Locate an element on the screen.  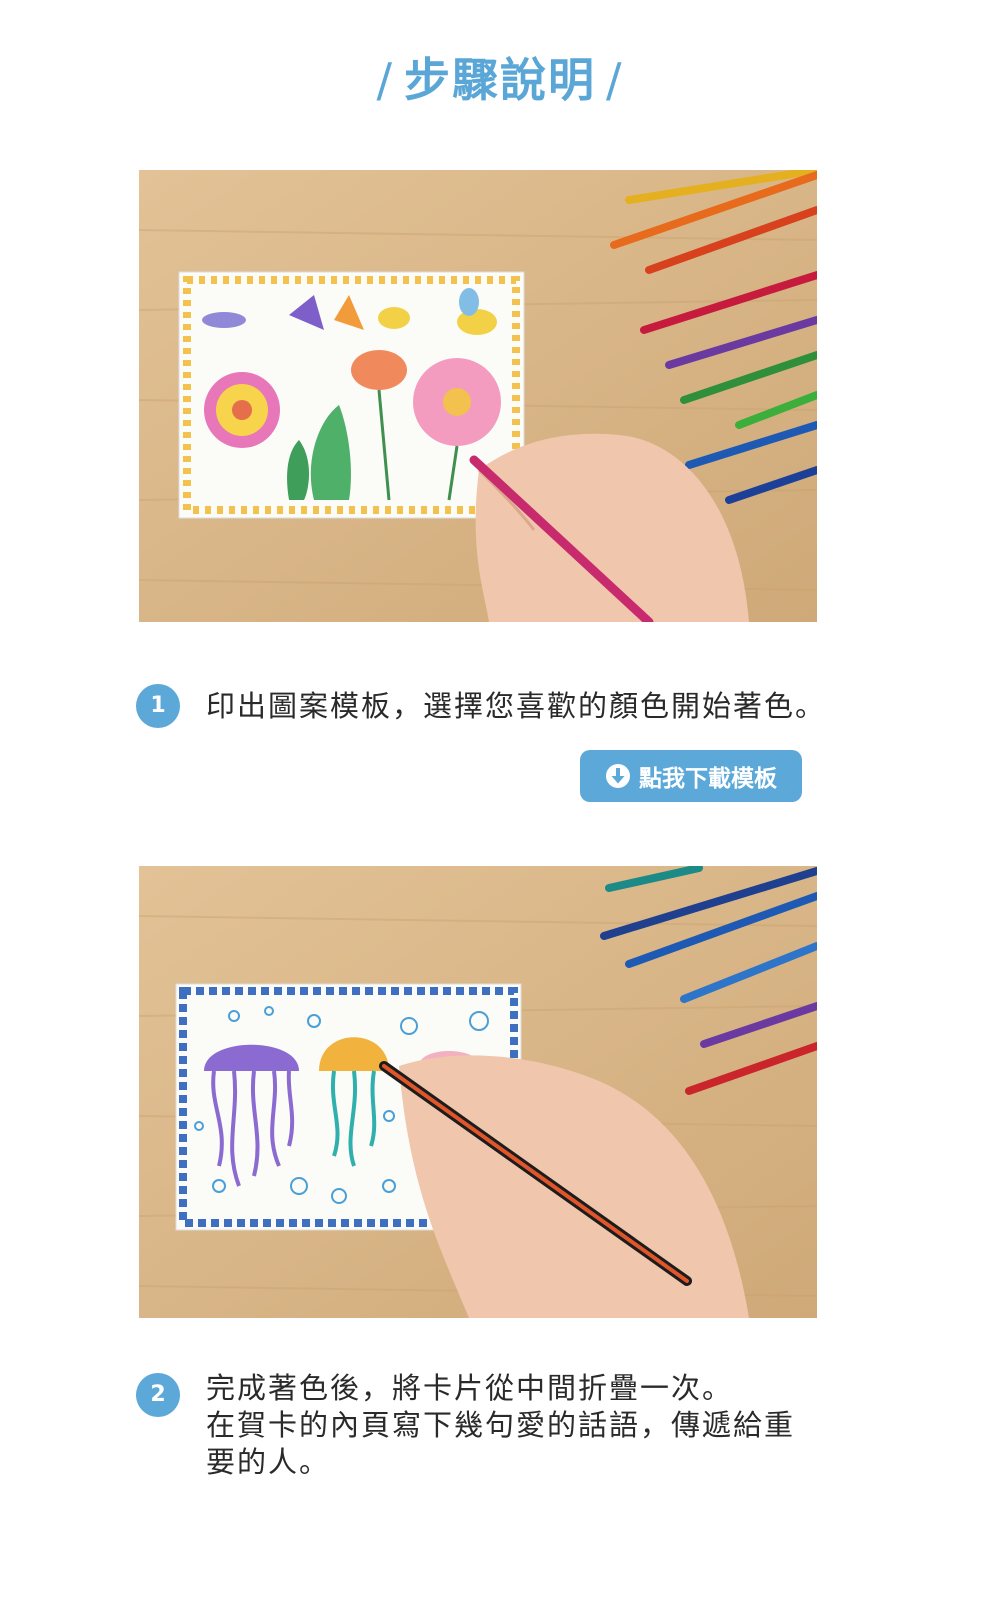
page-title: / 步驟說明 / is located at coordinates (500, 77).